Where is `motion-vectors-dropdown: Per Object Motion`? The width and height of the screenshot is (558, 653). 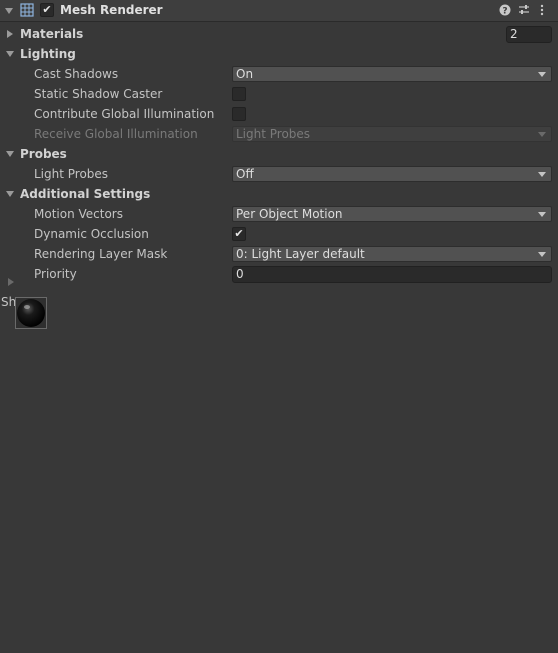 motion-vectors-dropdown: Per Object Motion is located at coordinates (392, 214).